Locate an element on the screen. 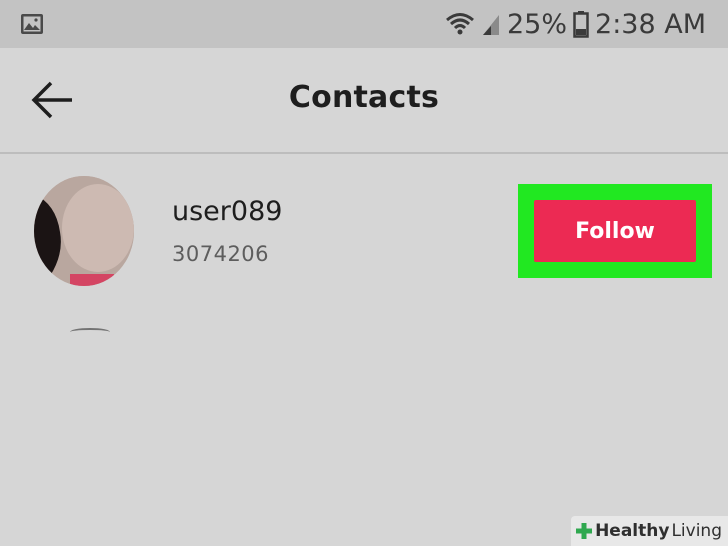  contact-subtext: 3074206 is located at coordinates (221, 254).